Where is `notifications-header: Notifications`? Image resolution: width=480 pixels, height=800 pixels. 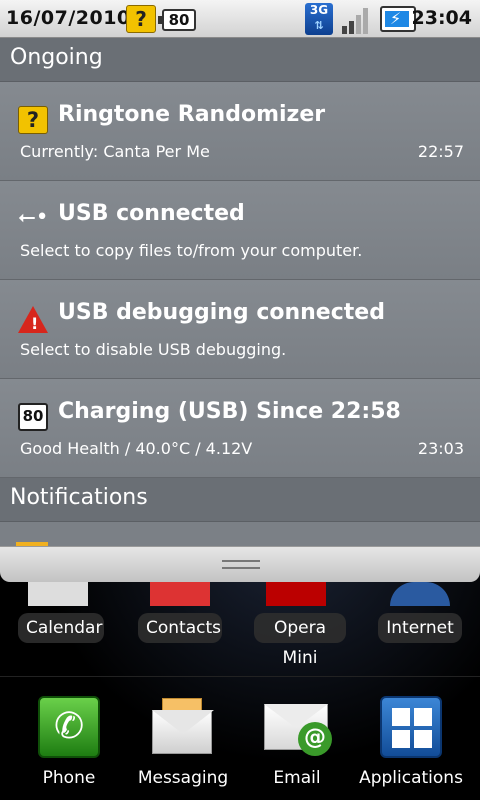
notifications-header: Notifications is located at coordinates (240, 500).